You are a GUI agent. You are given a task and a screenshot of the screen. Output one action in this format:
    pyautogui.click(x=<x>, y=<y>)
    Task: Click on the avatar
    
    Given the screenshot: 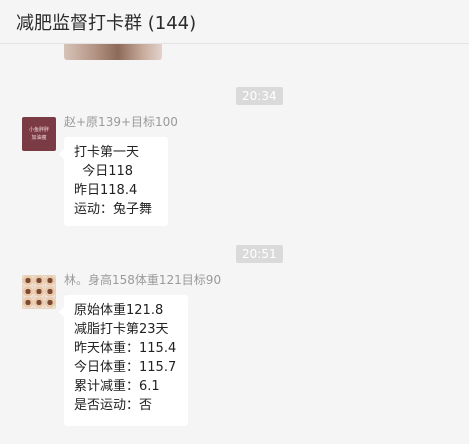 What is the action you would take?
    pyautogui.click(x=39, y=292)
    